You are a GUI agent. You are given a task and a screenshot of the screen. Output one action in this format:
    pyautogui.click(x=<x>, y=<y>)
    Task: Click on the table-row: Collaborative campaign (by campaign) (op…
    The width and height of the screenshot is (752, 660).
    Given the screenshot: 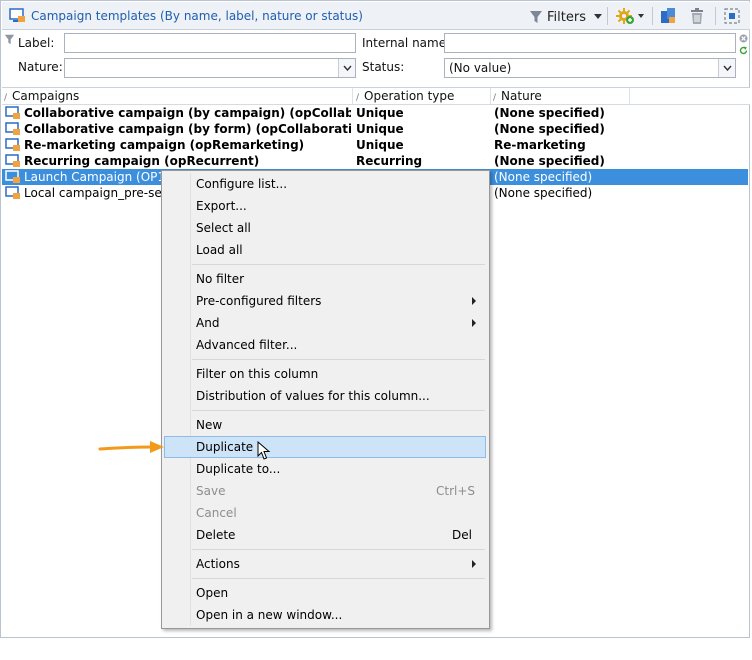 What is the action you would take?
    pyautogui.click(x=375, y=113)
    